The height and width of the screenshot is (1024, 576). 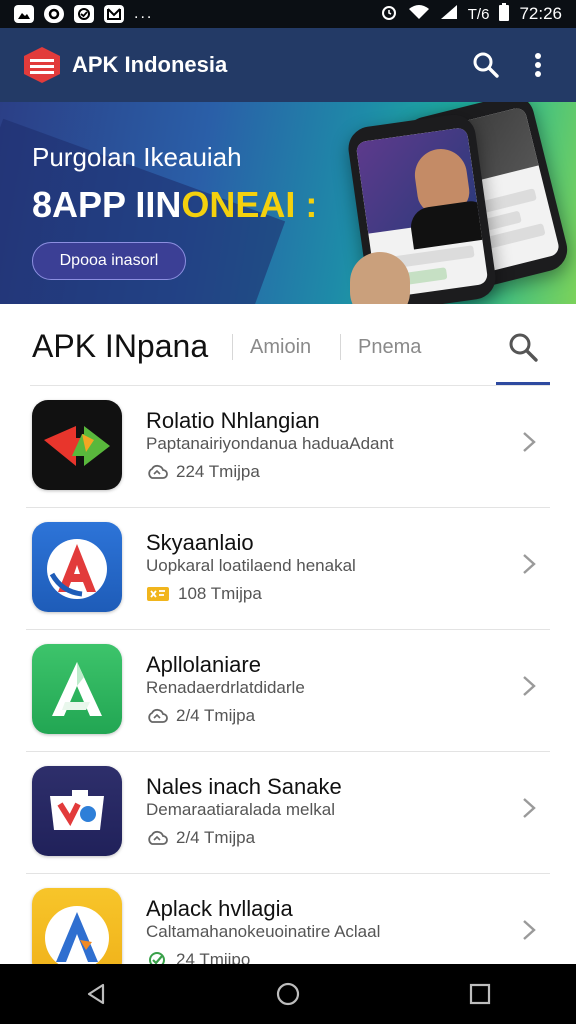 What do you see at coordinates (504, 14) in the screenshot?
I see `battery-icon` at bounding box center [504, 14].